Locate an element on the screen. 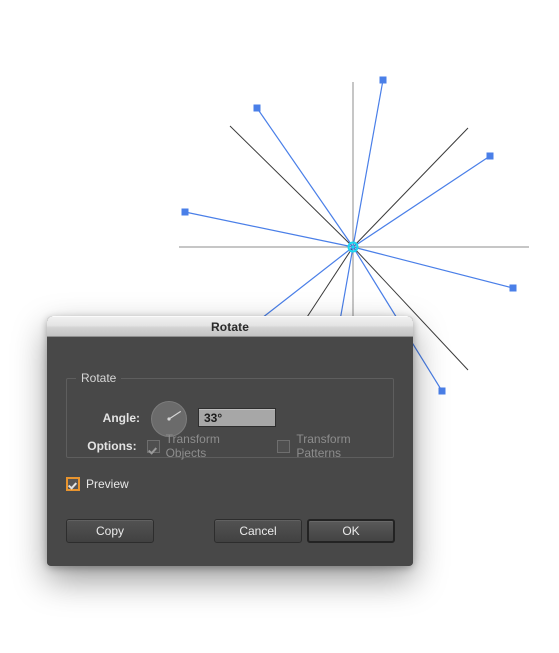  angle-input: 33° is located at coordinates (237, 417).